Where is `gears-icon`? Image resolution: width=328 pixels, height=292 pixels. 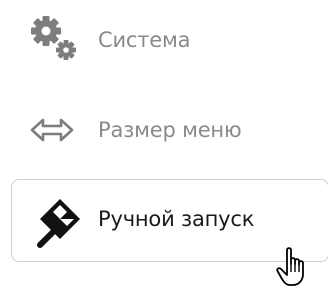 gears-icon is located at coordinates (54, 41).